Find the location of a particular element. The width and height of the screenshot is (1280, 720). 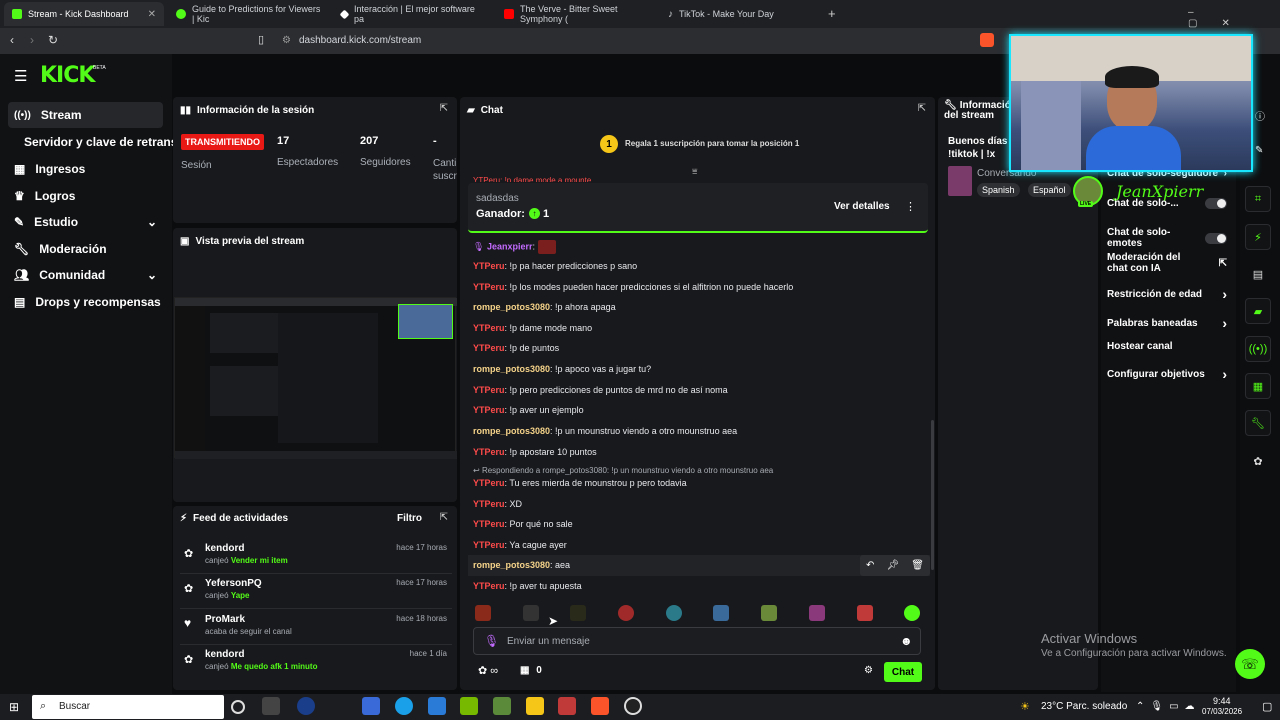

tab-interaccion: Interacción | El mejor software pa is located at coordinates (413, 14).